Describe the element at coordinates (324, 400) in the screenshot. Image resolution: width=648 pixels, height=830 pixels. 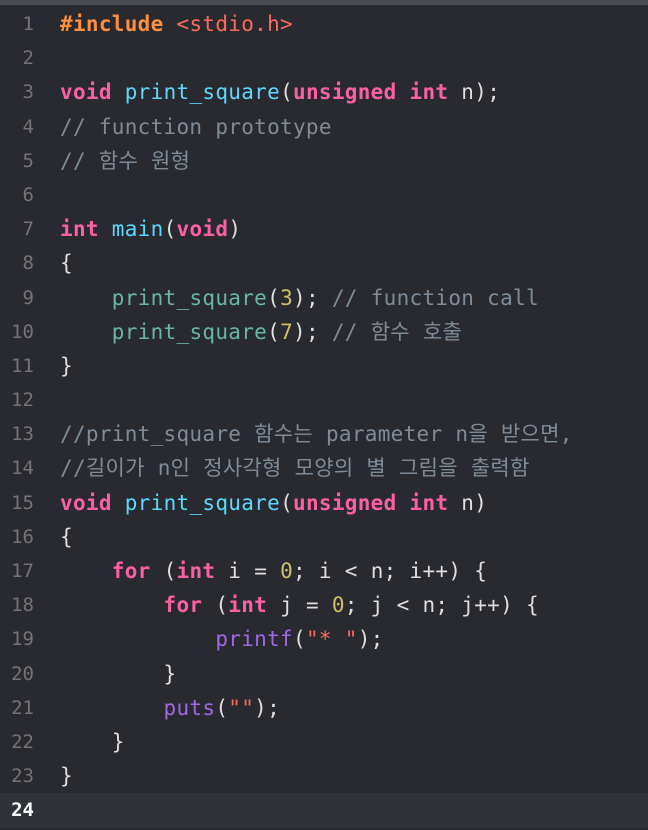
I see `code-line: 12` at that location.